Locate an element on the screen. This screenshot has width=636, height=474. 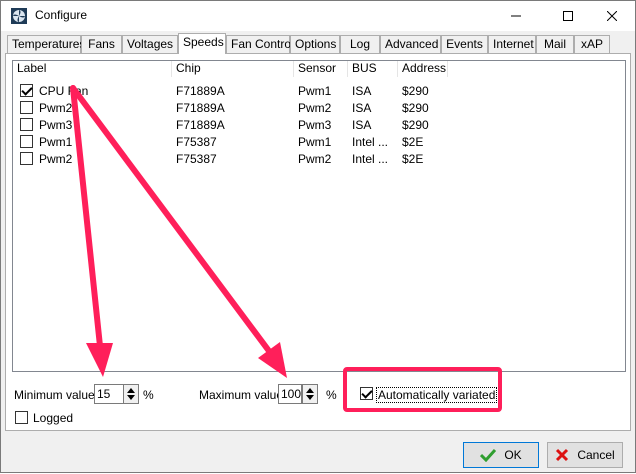
table-row: CPU Fan F71889A Pwm1 ISA $290 is located at coordinates (319, 91).